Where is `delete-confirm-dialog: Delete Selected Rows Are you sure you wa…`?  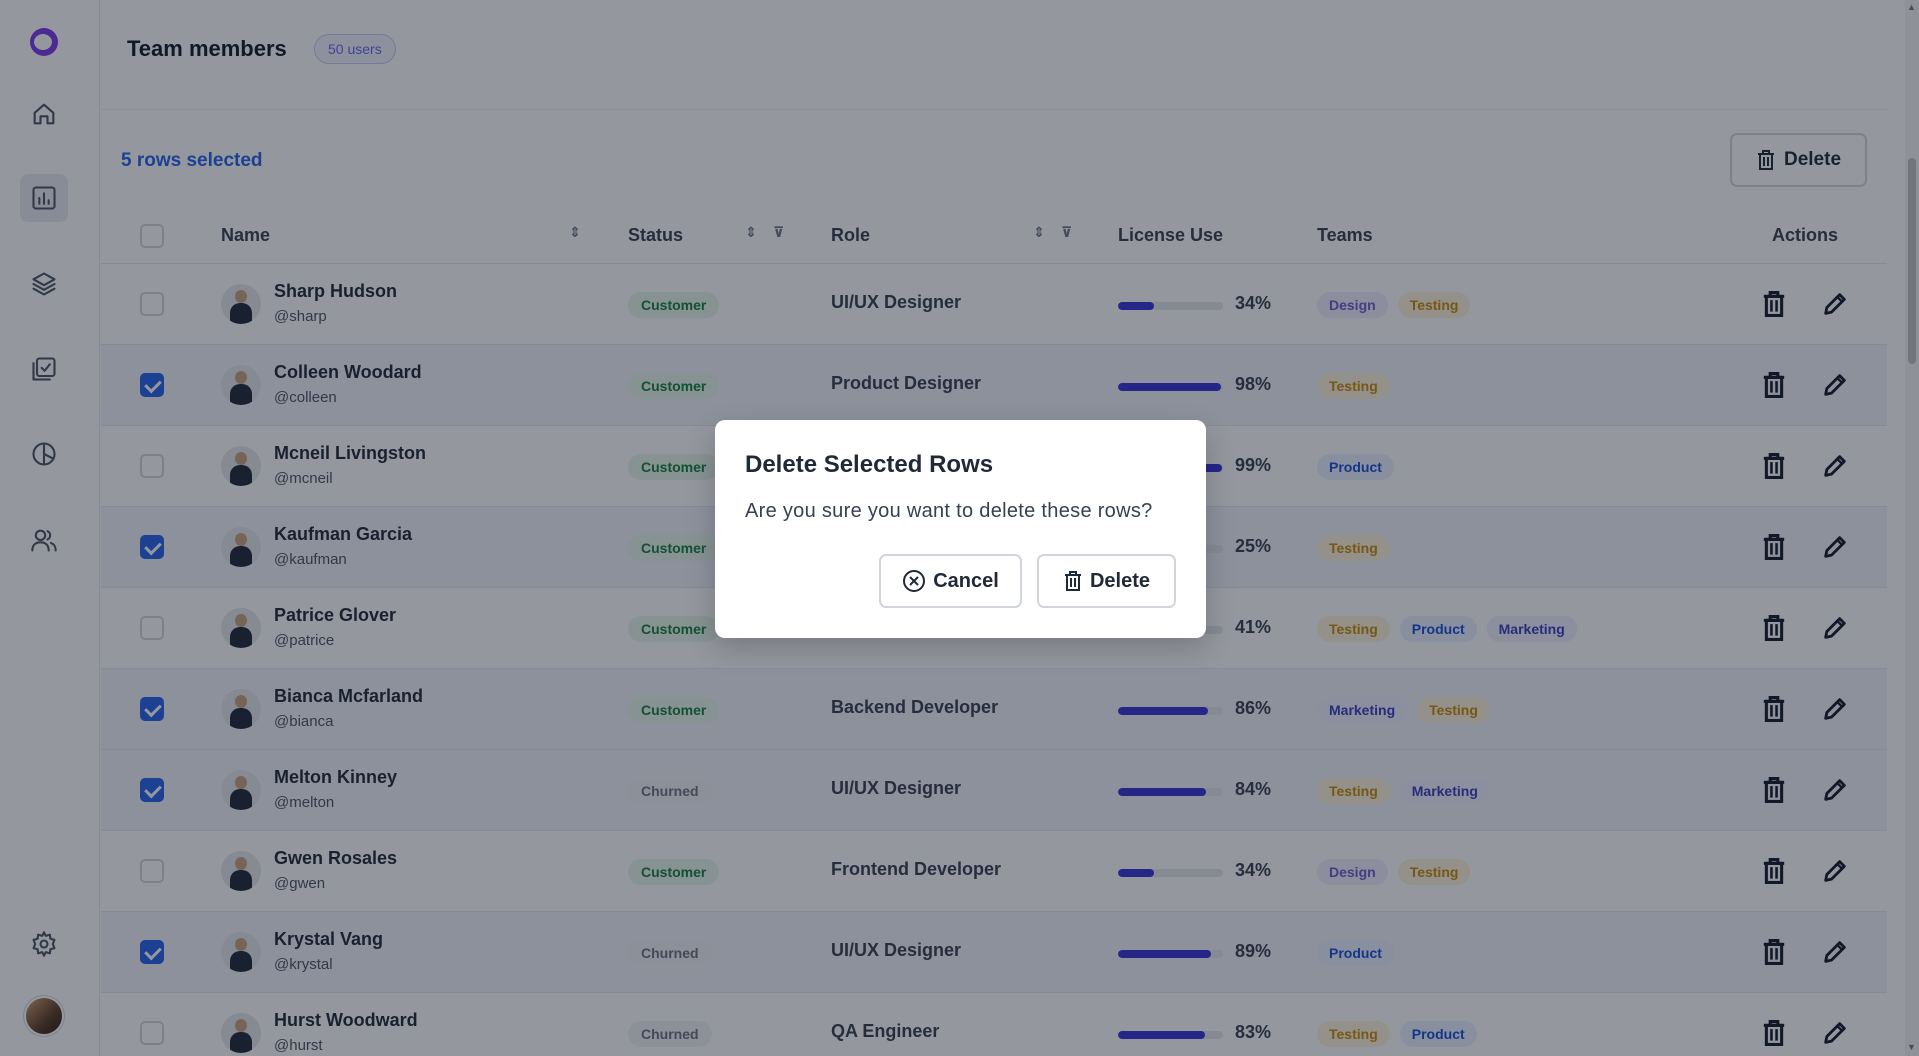
delete-confirm-dialog: Delete Selected Rows Are you sure you wa… is located at coordinates (960, 529).